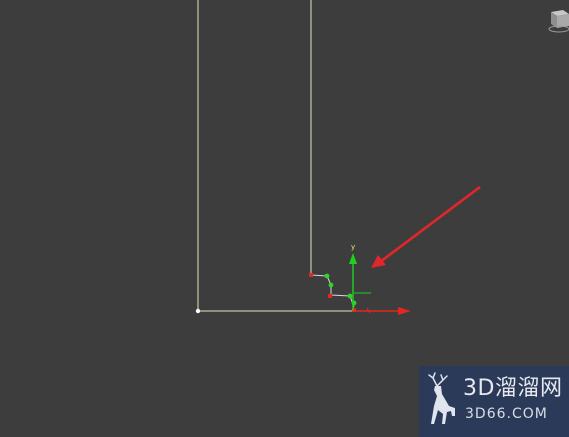 Image resolution: width=569 pixels, height=437 pixels. What do you see at coordinates (404, 311) in the screenshot?
I see `gizmo-x-arrow-icon` at bounding box center [404, 311].